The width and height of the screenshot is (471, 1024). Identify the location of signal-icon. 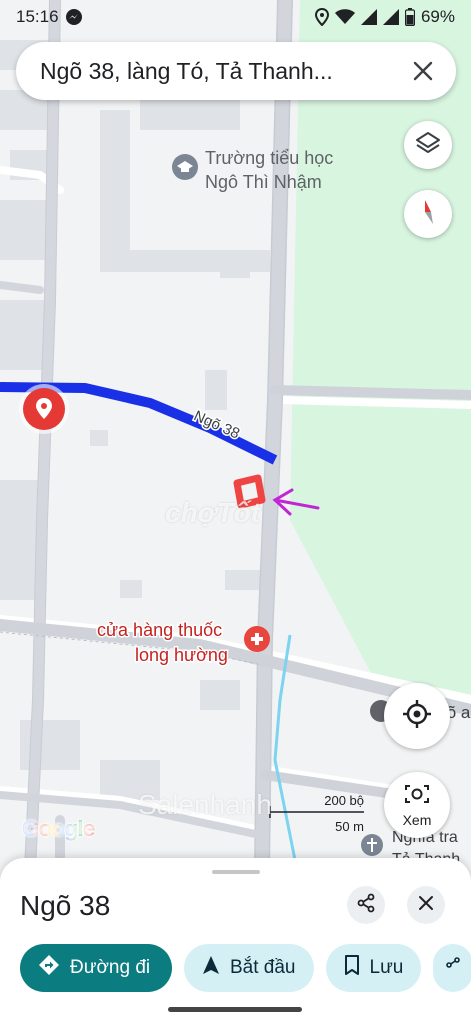
(368, 17).